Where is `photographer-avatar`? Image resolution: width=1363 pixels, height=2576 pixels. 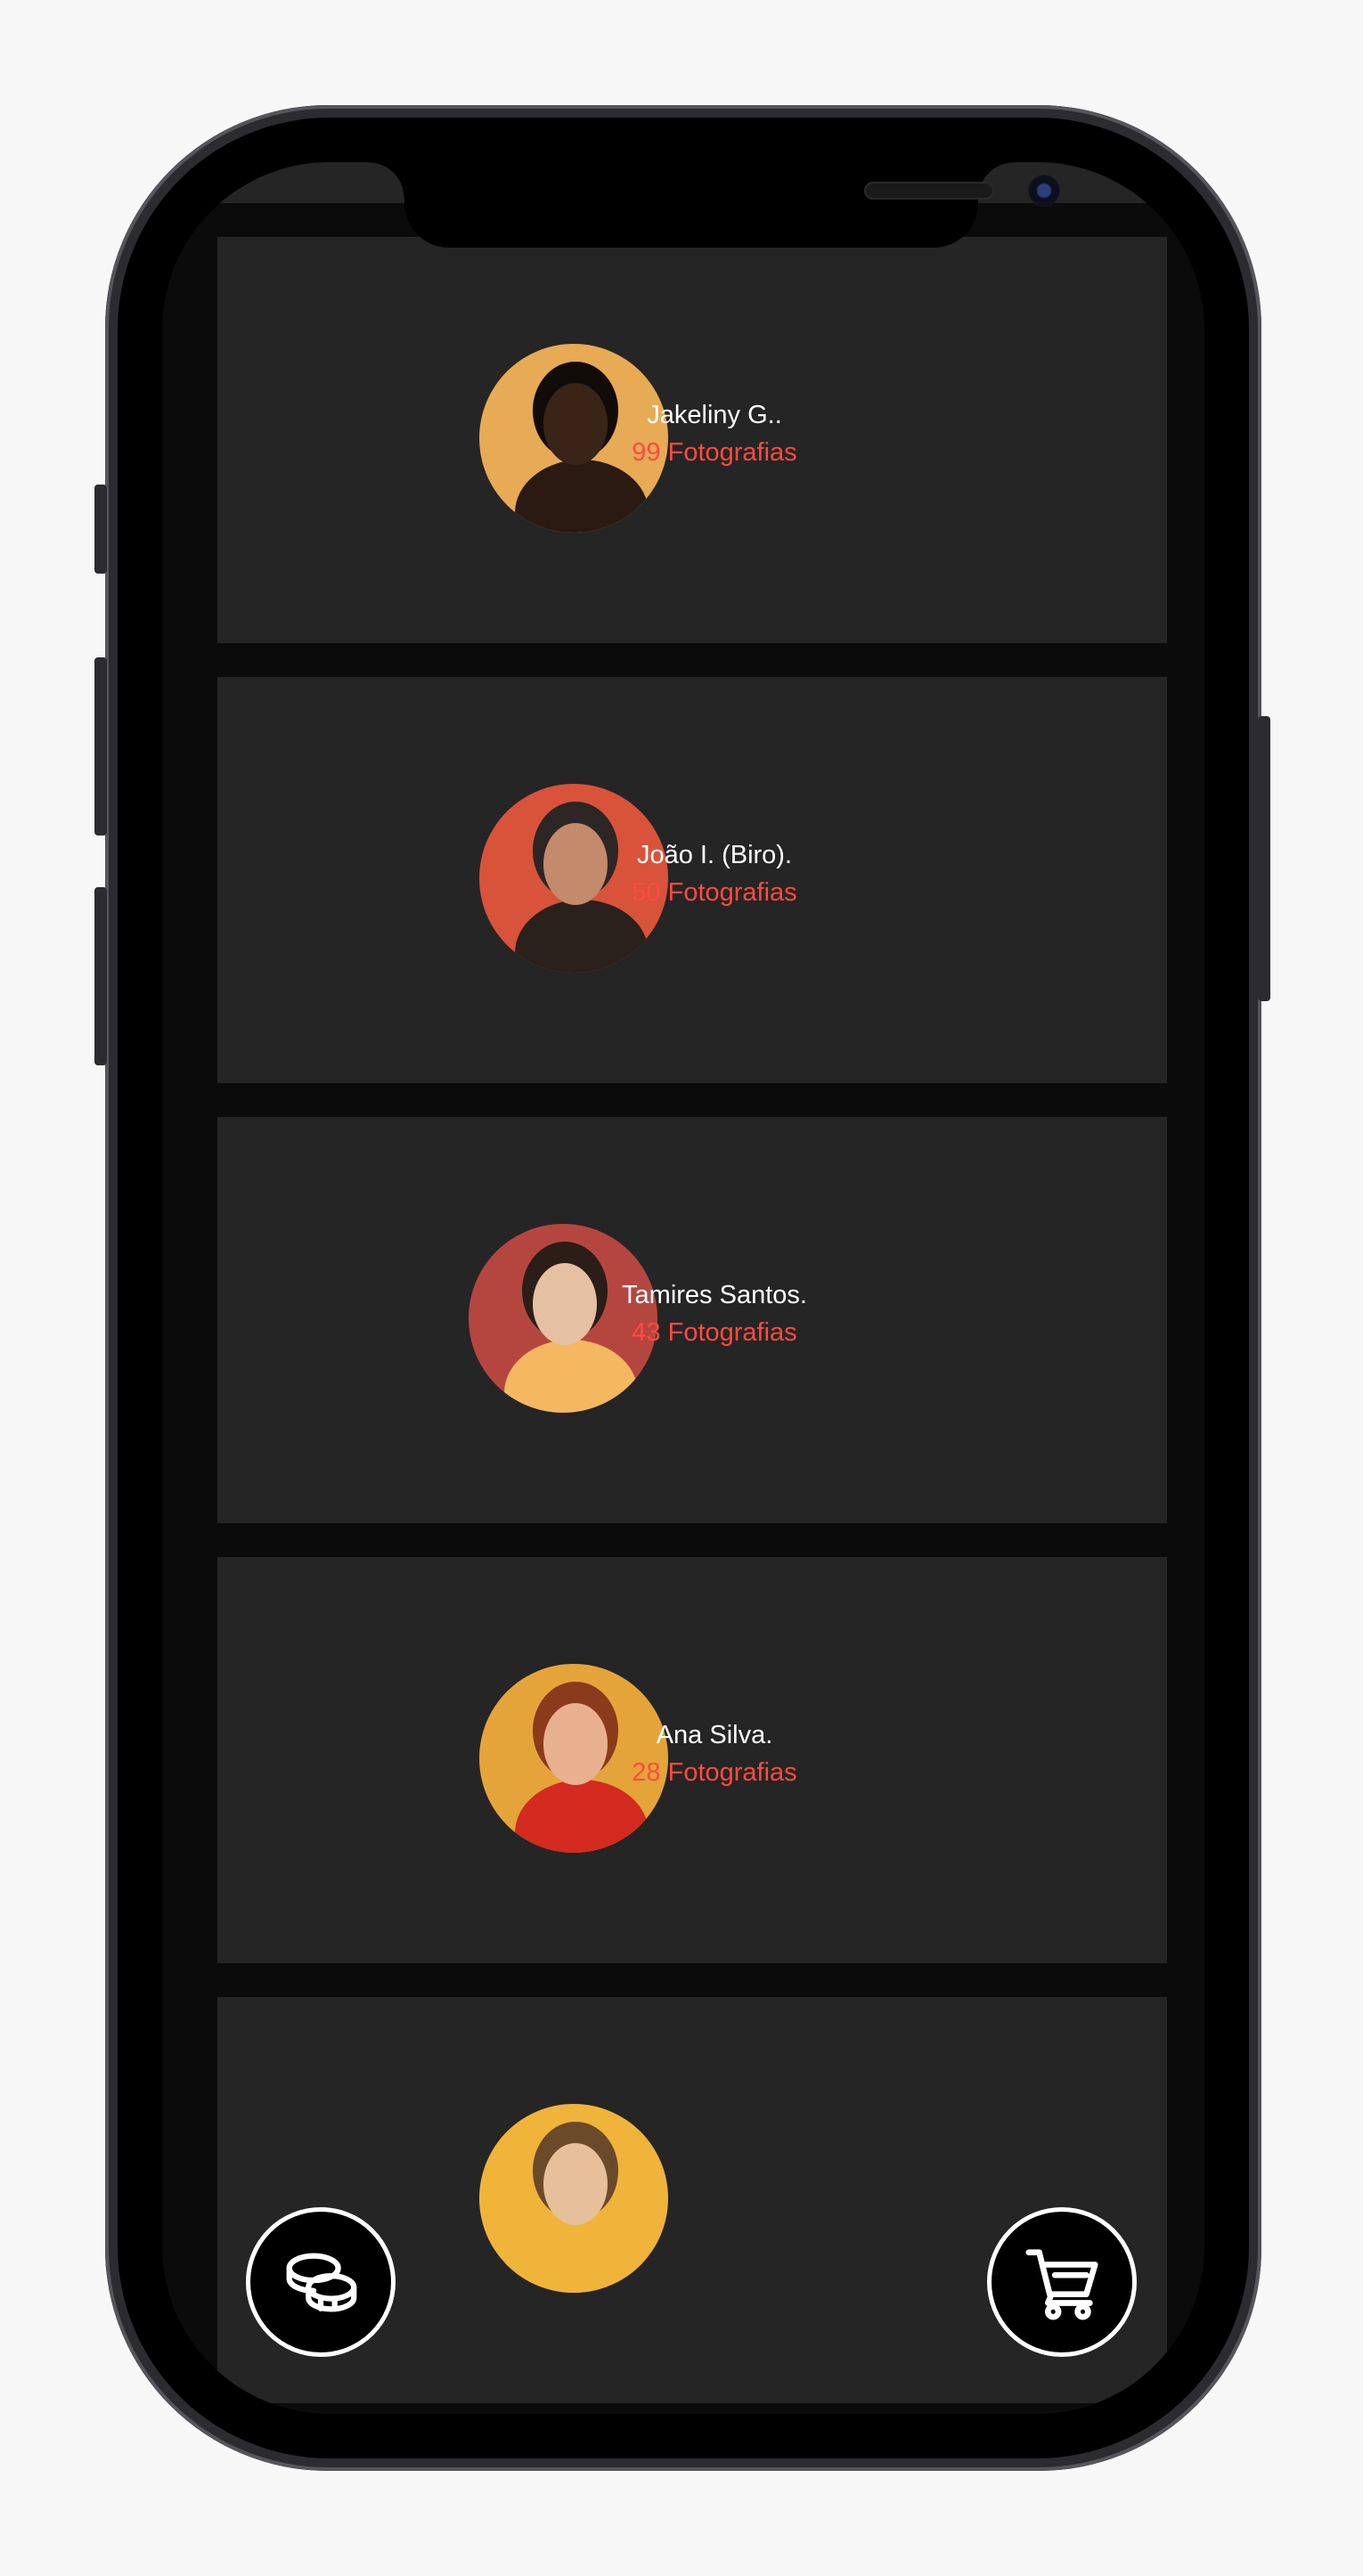
photographer-avatar is located at coordinates (573, 2198).